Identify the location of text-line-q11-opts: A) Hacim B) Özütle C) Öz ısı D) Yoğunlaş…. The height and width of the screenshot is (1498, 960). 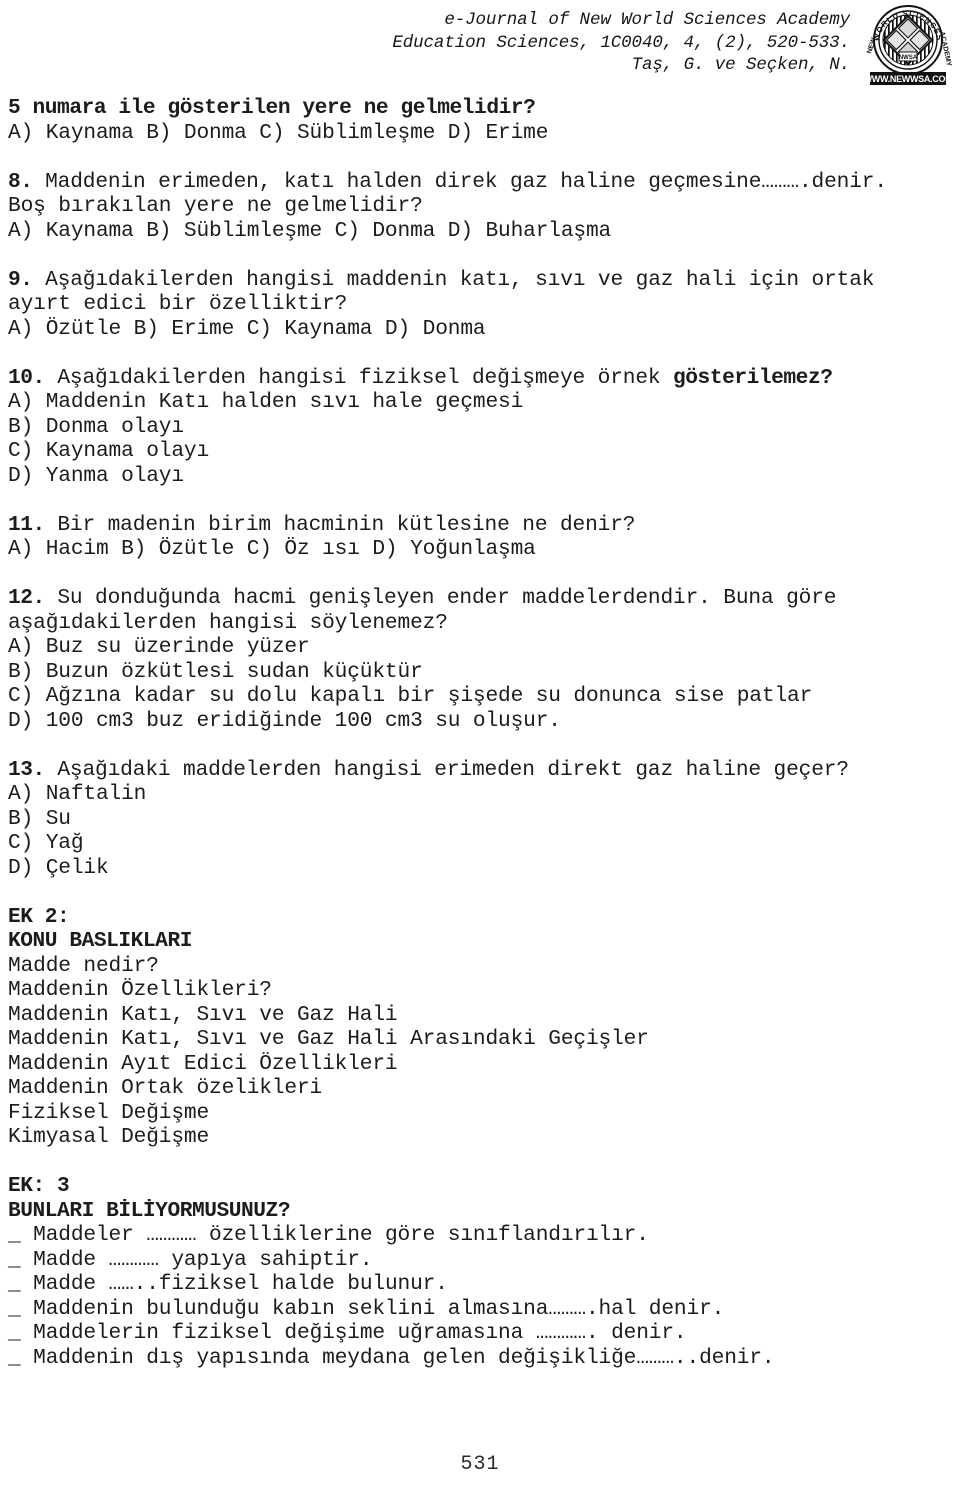
(272, 549).